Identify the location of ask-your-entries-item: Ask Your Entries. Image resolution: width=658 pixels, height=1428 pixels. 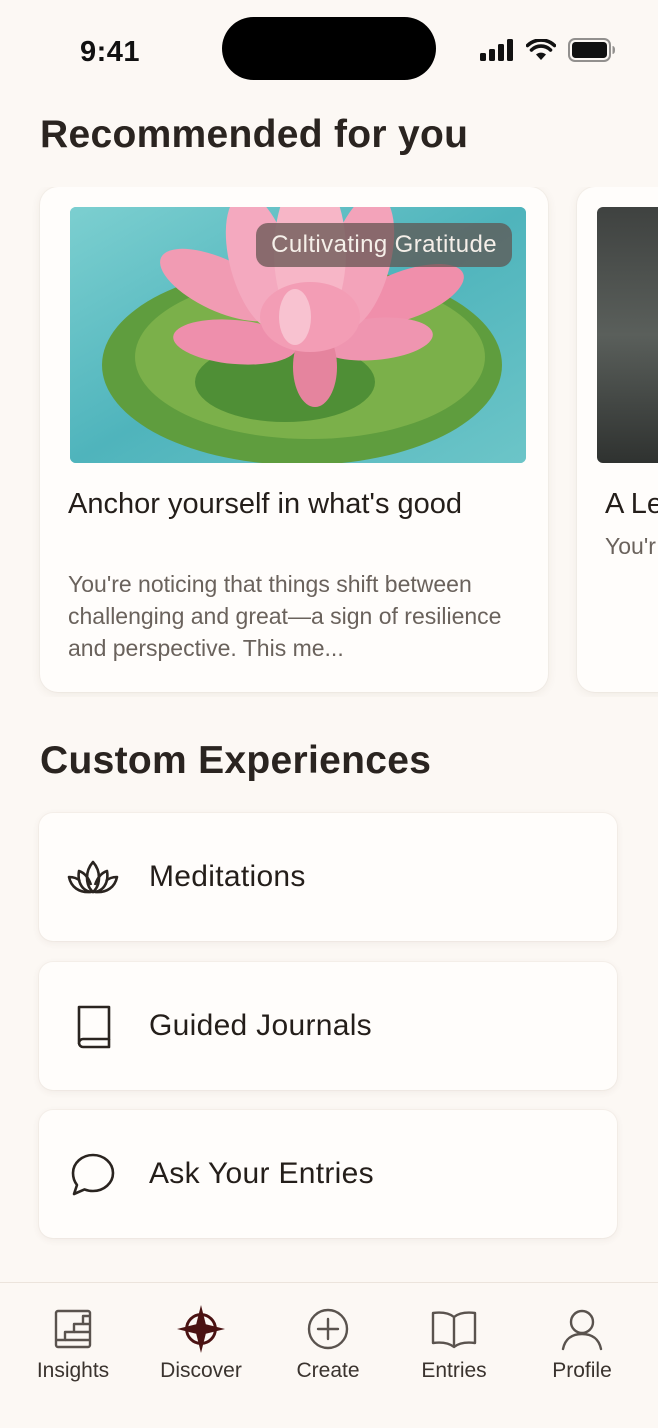
(328, 1174).